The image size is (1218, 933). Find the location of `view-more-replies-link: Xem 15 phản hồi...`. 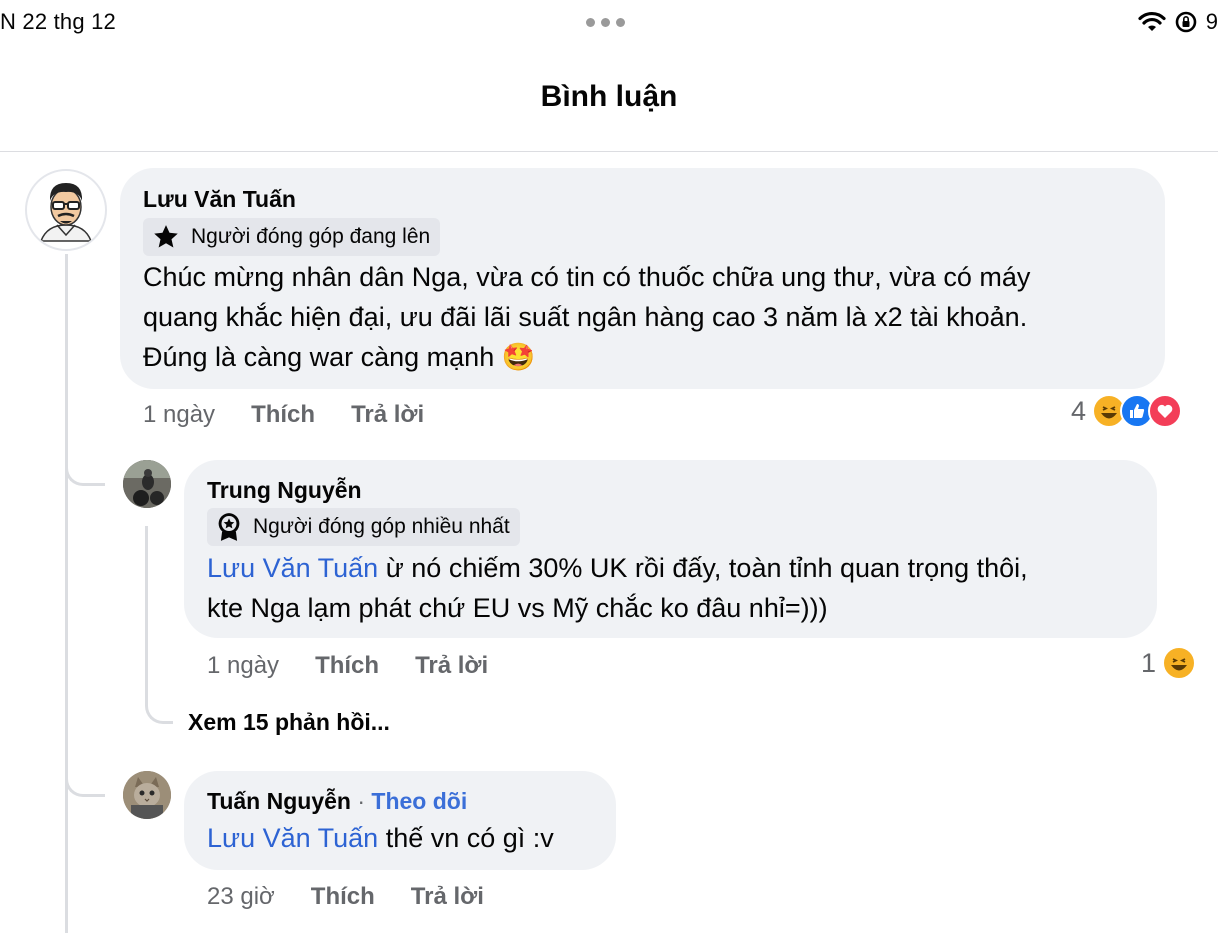

view-more-replies-link: Xem 15 phản hồi... is located at coordinates (289, 722).